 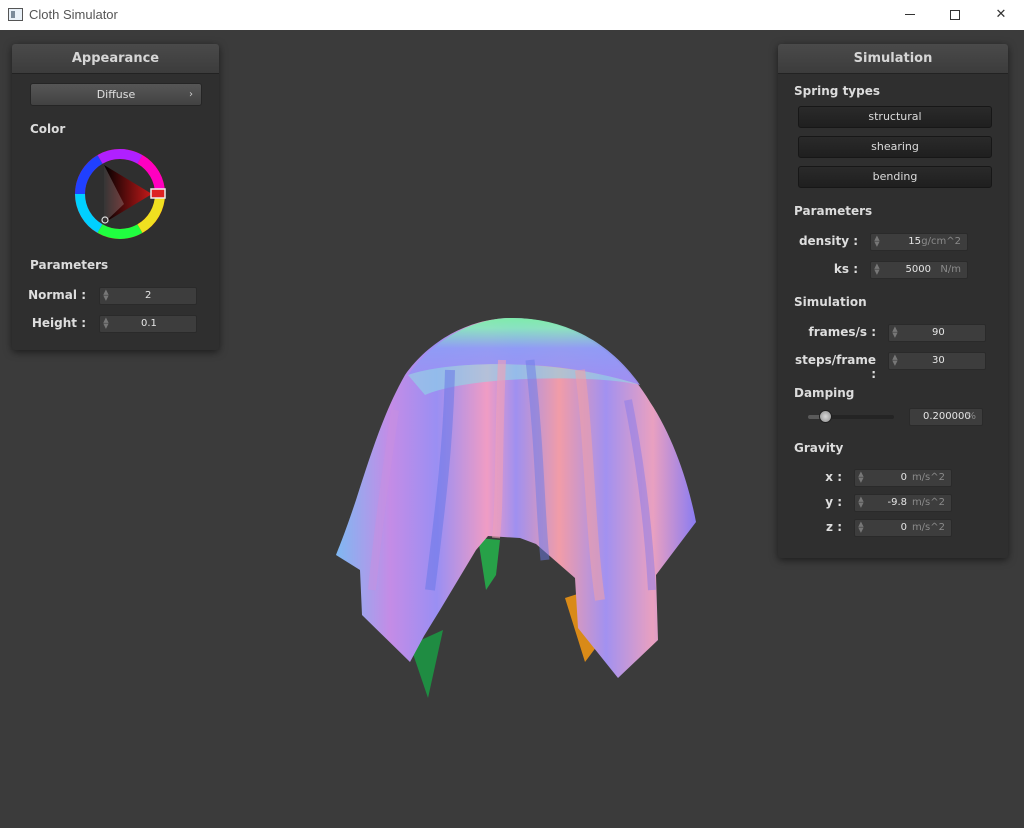 What do you see at coordinates (833, 502) in the screenshot?
I see `gravity-y-label: y :` at bounding box center [833, 502].